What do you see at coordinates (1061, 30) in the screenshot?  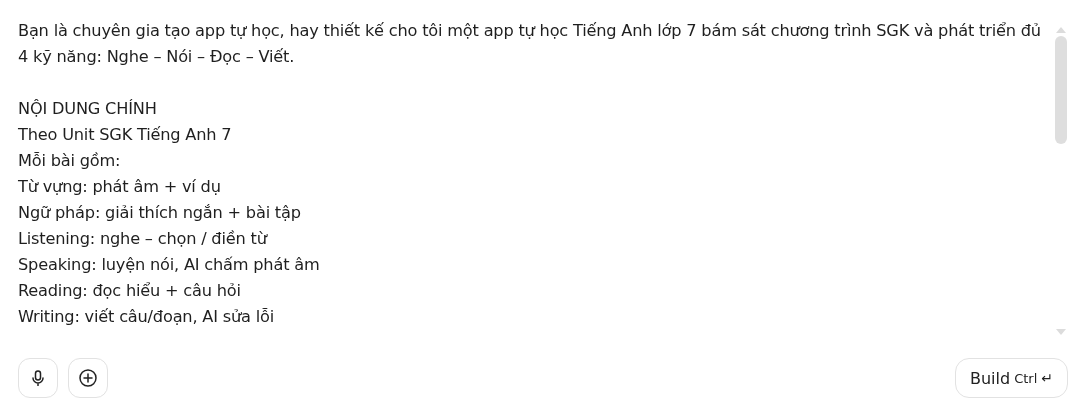 I see `scroll-up-icon` at bounding box center [1061, 30].